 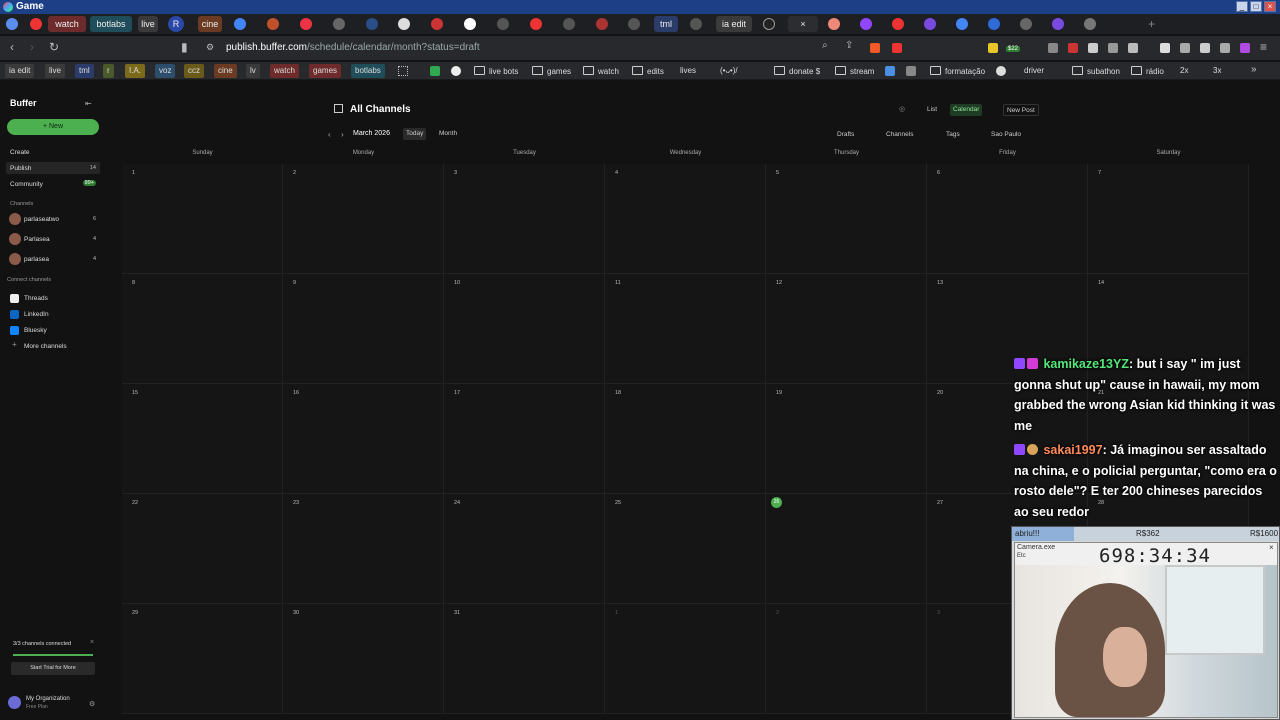 I want to click on profile-icon, so click(x=1245, y=48).